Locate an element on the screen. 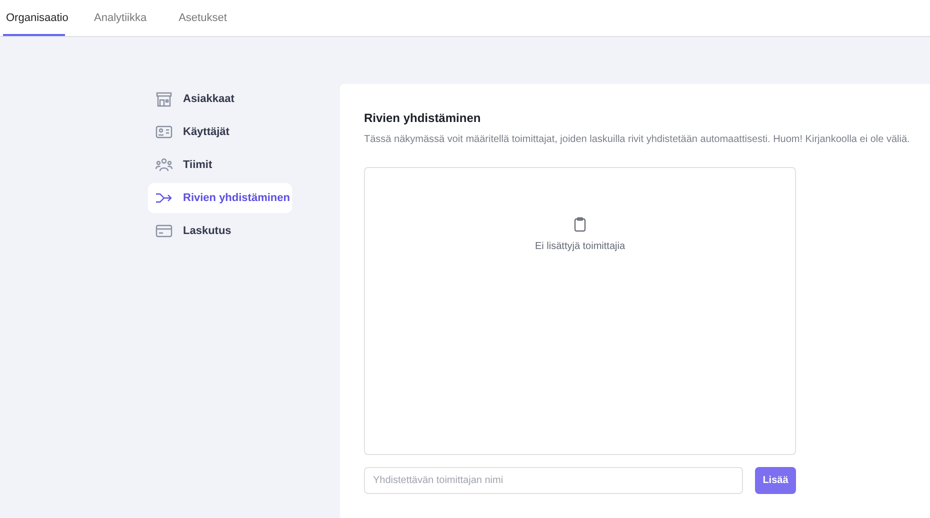  supplier-name-field: Yhdistettävän toimittajan nimi is located at coordinates (553, 480).